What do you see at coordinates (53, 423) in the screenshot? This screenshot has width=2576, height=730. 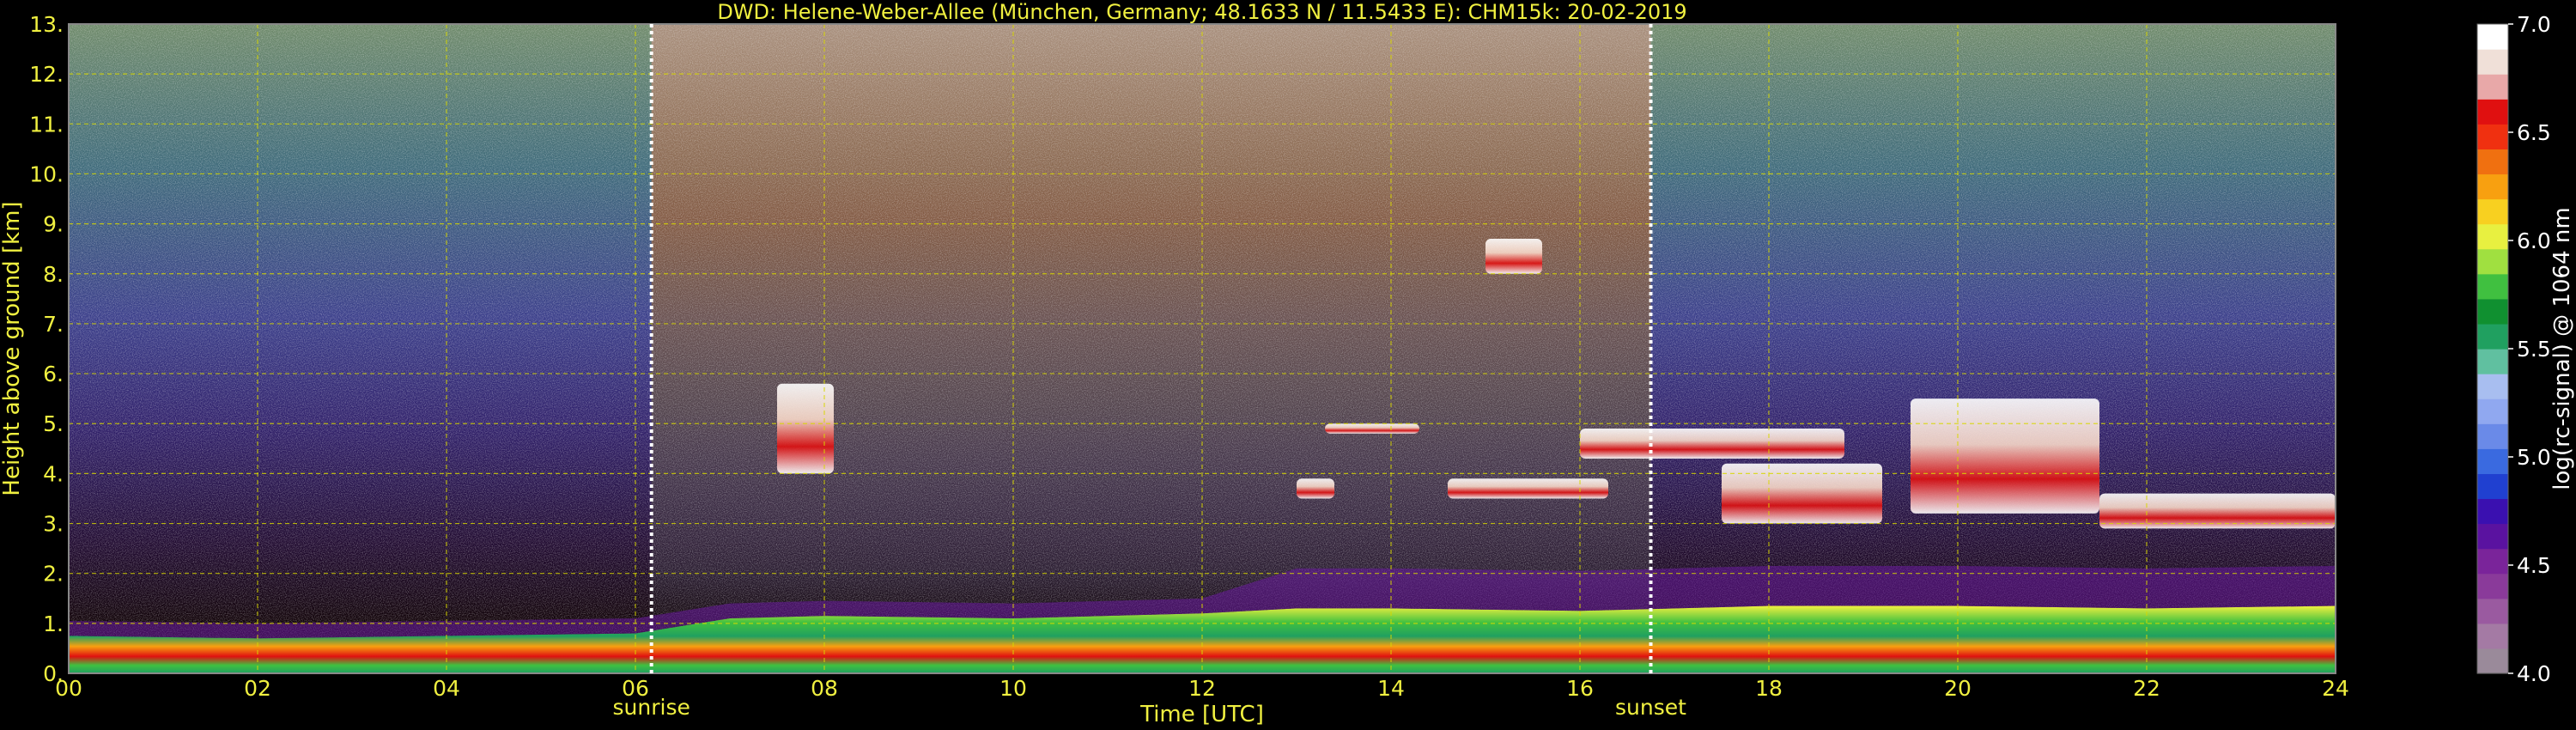 I see `y-tick-label: 5.` at bounding box center [53, 423].